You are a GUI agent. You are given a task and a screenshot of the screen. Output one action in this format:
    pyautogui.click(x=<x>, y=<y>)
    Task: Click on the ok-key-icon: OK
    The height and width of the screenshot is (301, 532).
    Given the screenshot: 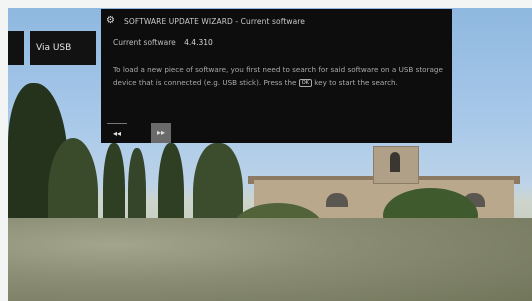 What is the action you would take?
    pyautogui.click(x=305, y=83)
    